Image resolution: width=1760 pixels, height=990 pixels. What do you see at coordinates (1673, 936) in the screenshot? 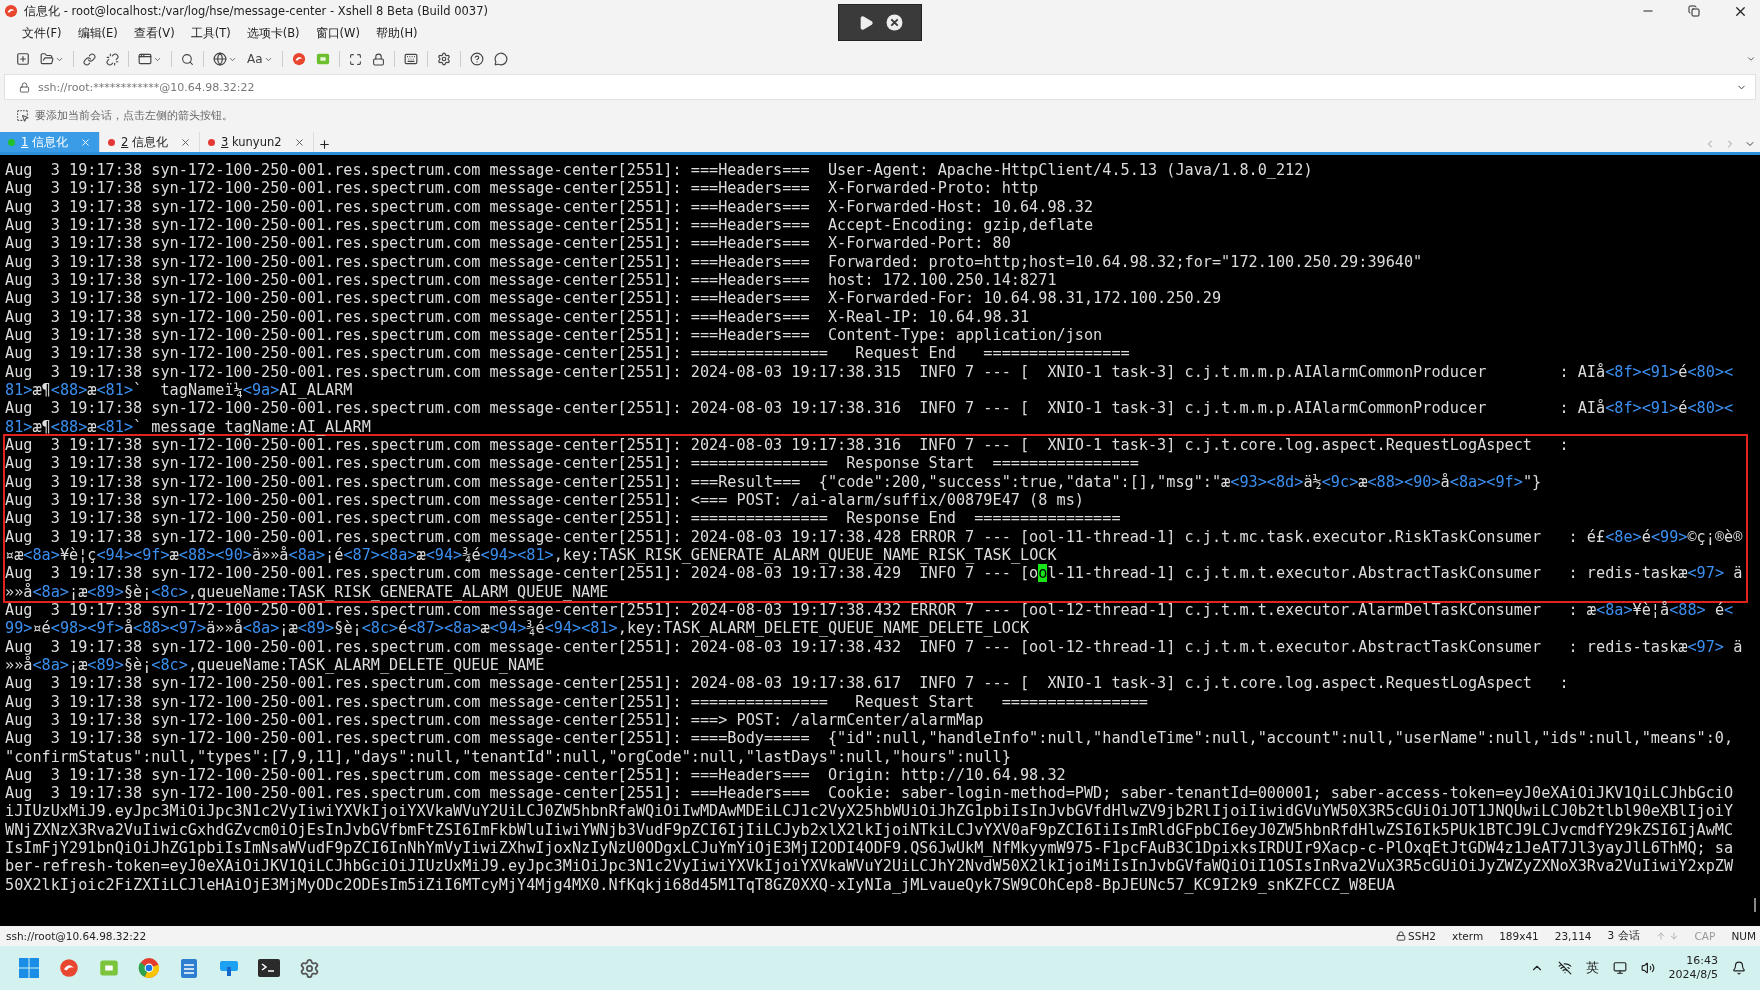
I see `download-icon` at bounding box center [1673, 936].